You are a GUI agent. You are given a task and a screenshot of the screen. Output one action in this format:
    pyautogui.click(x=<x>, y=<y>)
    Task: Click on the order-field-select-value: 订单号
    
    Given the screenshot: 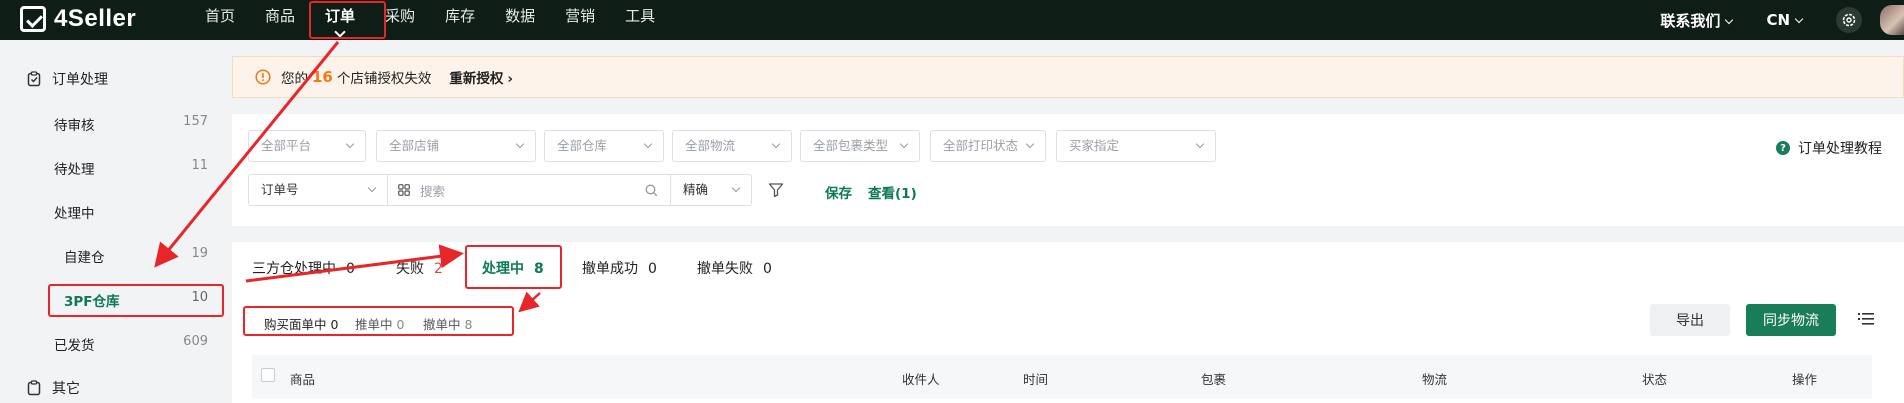 What is the action you would take?
    pyautogui.click(x=280, y=189)
    